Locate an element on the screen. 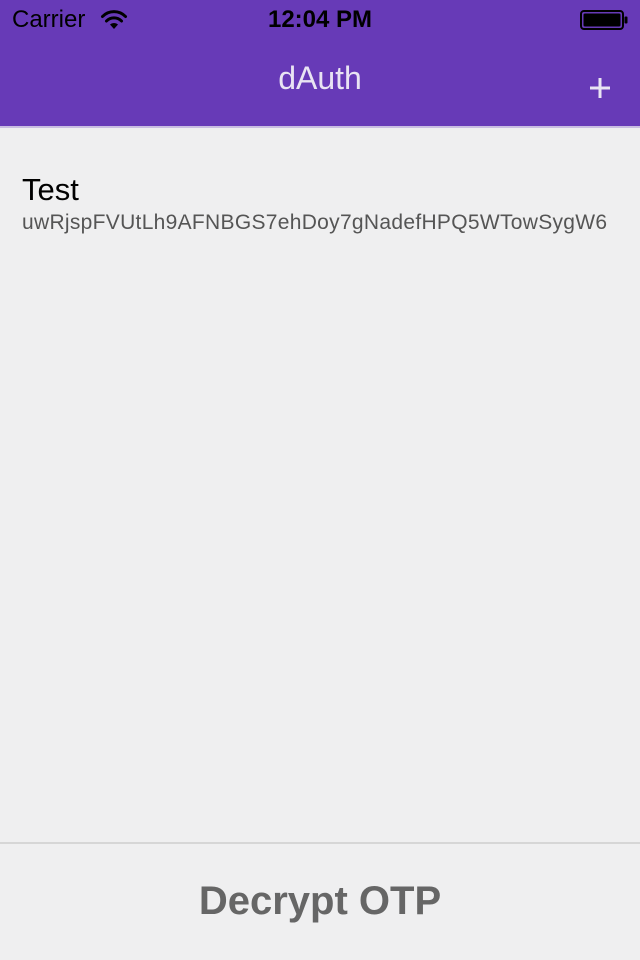 The height and width of the screenshot is (960, 640). decrypt-otp-button: Decrypt OTP is located at coordinates (320, 902).